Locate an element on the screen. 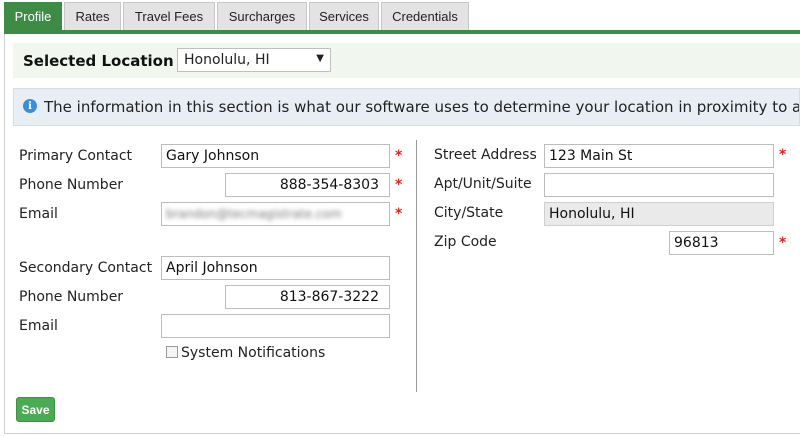 This screenshot has width=800, height=436. city-state-label: City/State is located at coordinates (469, 213).